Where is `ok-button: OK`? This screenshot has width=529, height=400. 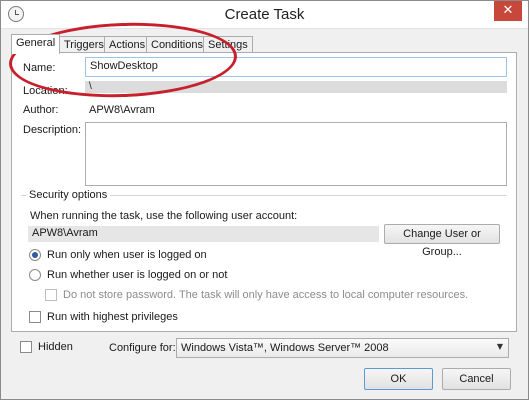
ok-button: OK is located at coordinates (398, 379).